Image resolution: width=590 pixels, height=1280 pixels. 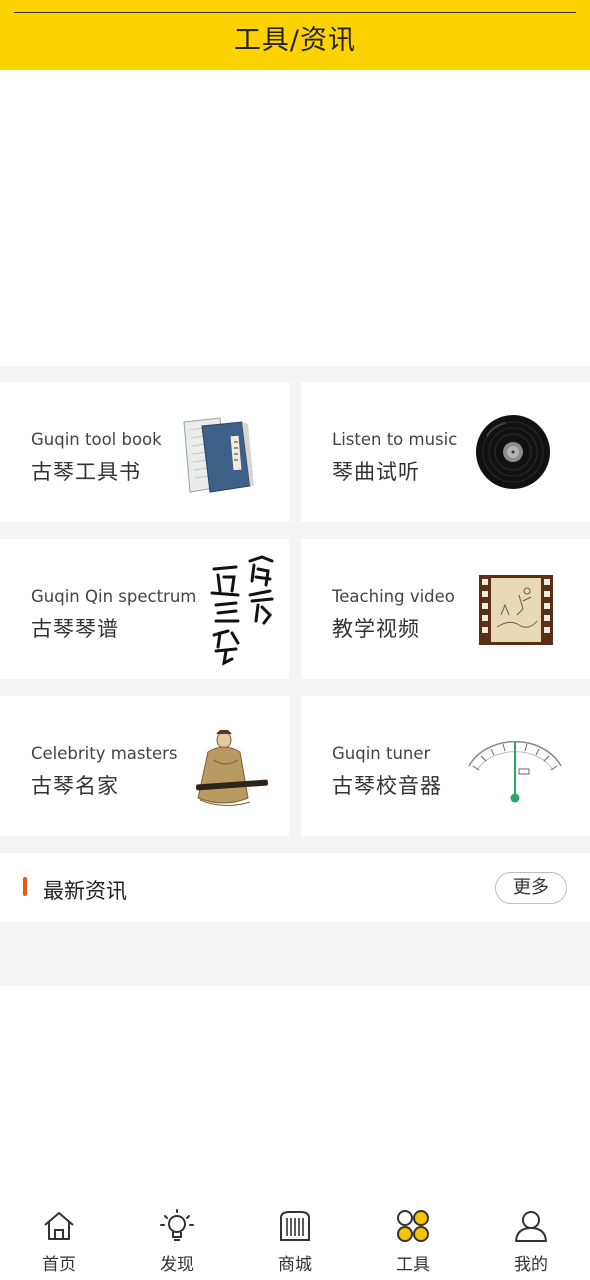 What do you see at coordinates (144, 766) in the screenshot?
I see `tool-card-celebrity-masters: Celebrity masters 古琴名家` at bounding box center [144, 766].